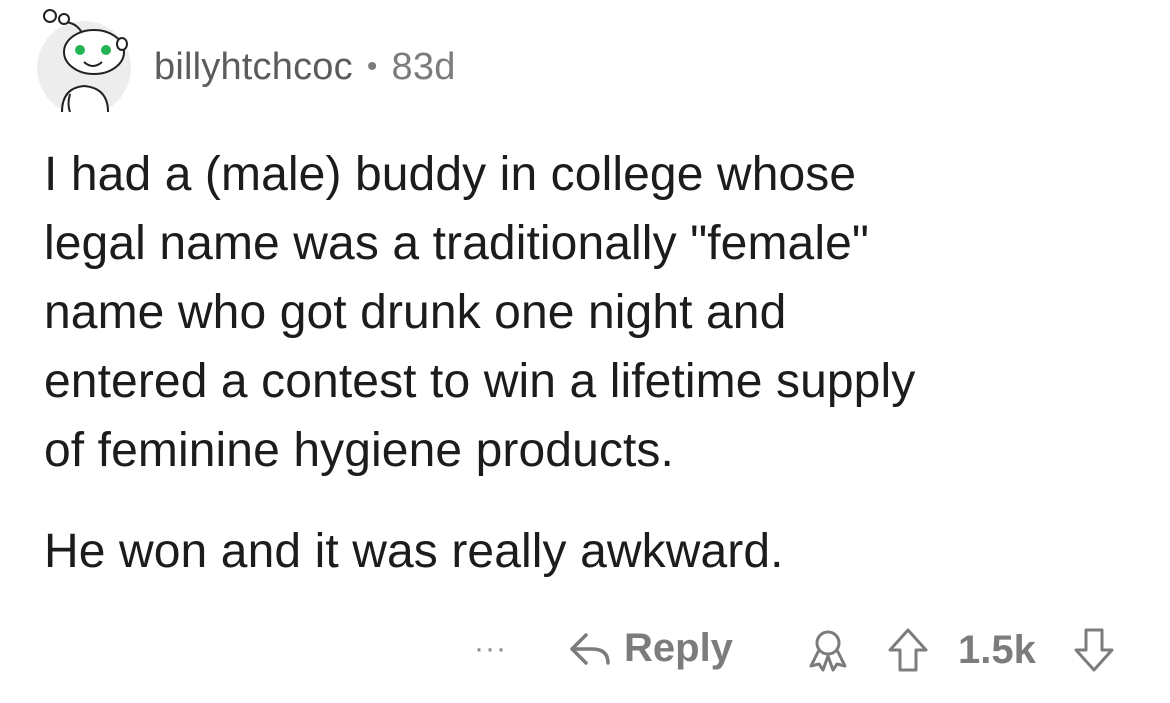  What do you see at coordinates (414, 551) in the screenshot?
I see `comment-paragraph-2: He won and it was really awkward.` at bounding box center [414, 551].